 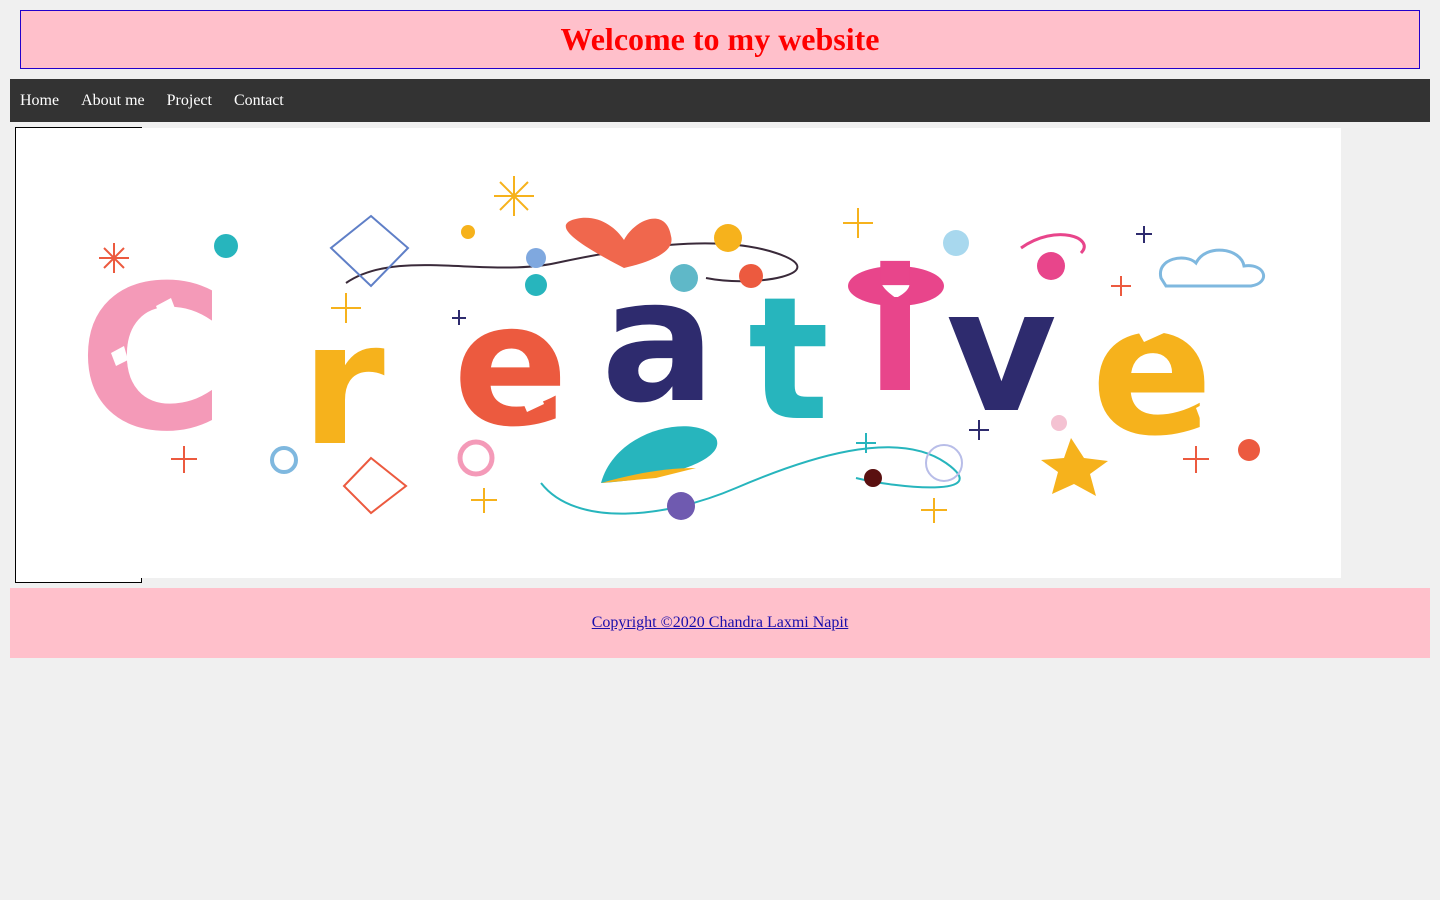 I want to click on banner-letter: v, so click(x=1001, y=352).